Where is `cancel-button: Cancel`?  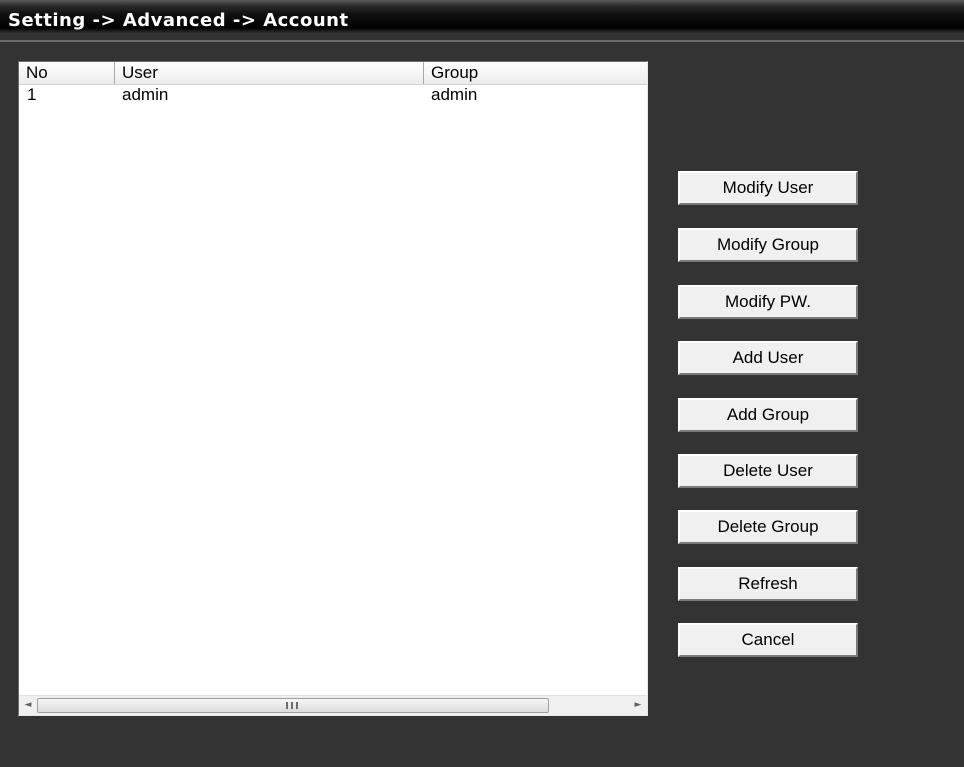 cancel-button: Cancel is located at coordinates (768, 640).